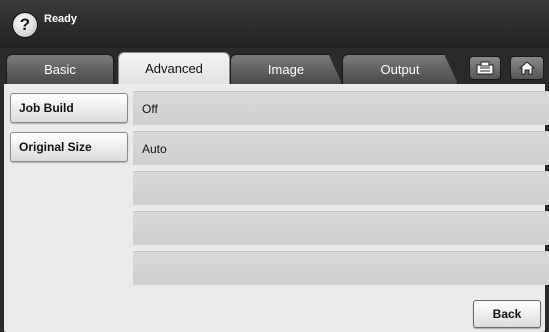 The width and height of the screenshot is (549, 332). I want to click on job-status-icon, so click(485, 68).